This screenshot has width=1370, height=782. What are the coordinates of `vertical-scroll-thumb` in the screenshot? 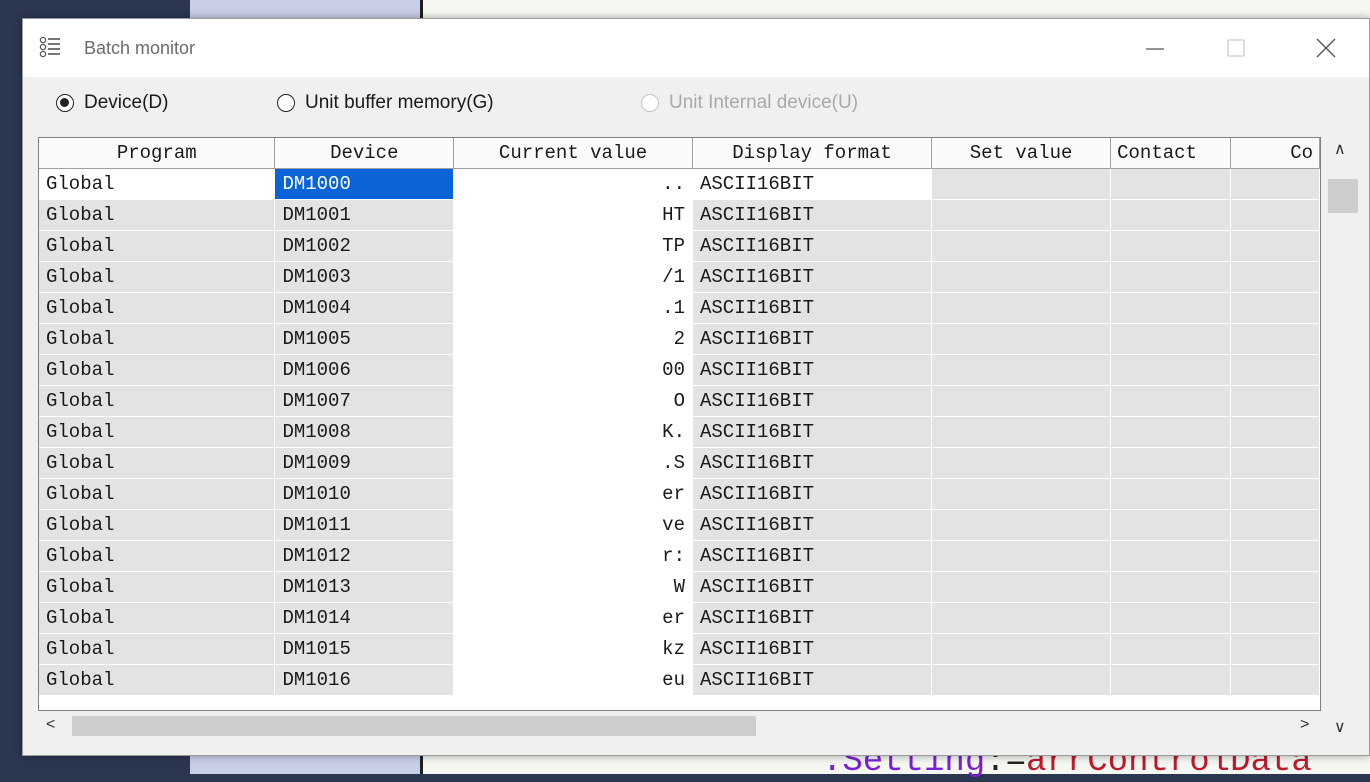 It's located at (1343, 196).